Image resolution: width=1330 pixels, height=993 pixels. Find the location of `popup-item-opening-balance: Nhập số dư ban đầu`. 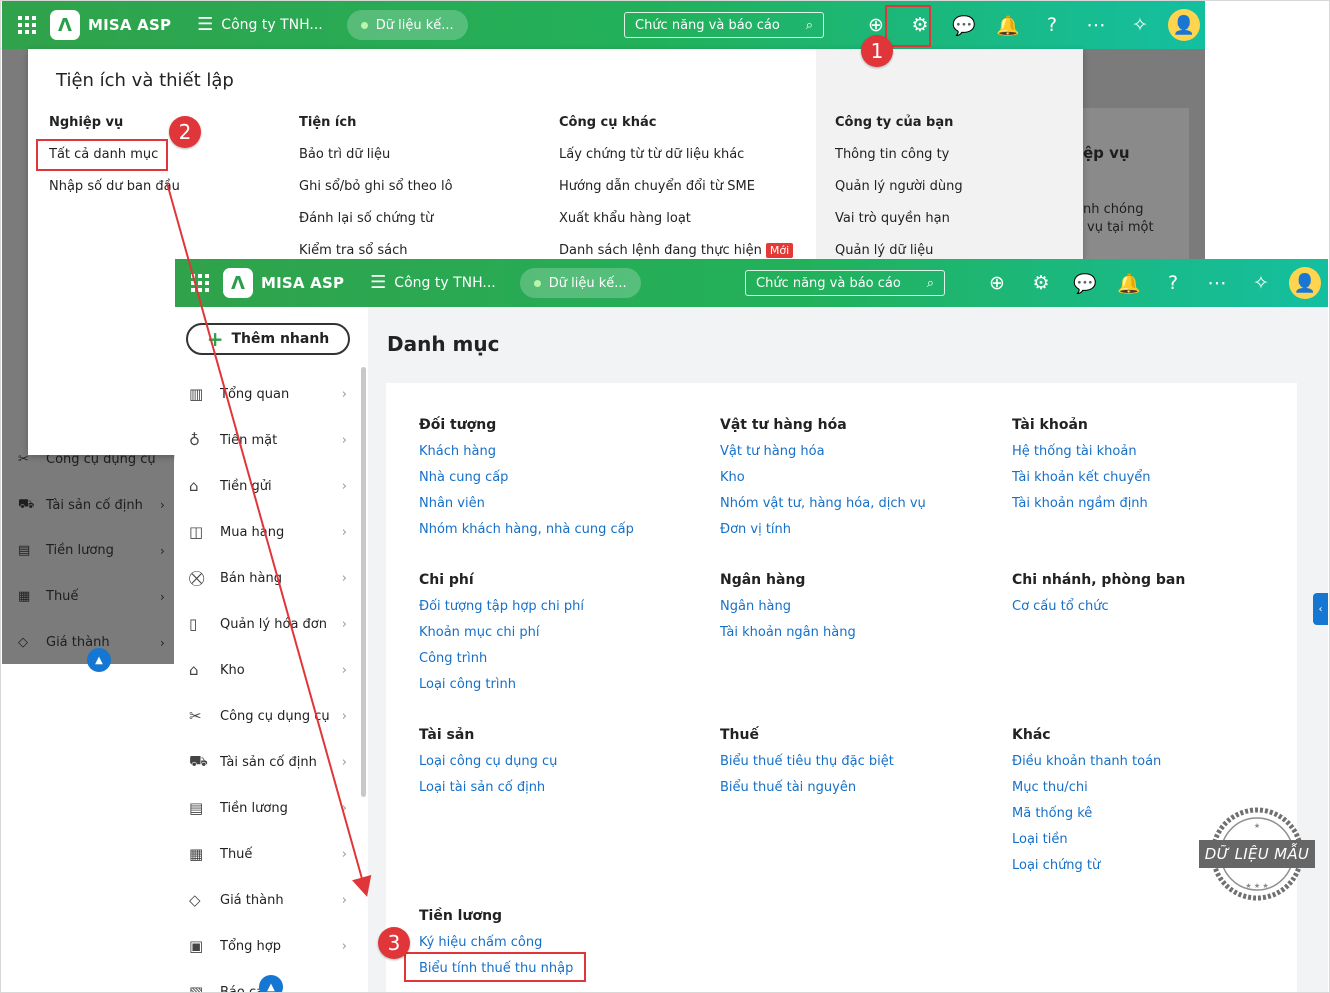

popup-item-opening-balance: Nhập số dư ban đầu is located at coordinates (114, 195).